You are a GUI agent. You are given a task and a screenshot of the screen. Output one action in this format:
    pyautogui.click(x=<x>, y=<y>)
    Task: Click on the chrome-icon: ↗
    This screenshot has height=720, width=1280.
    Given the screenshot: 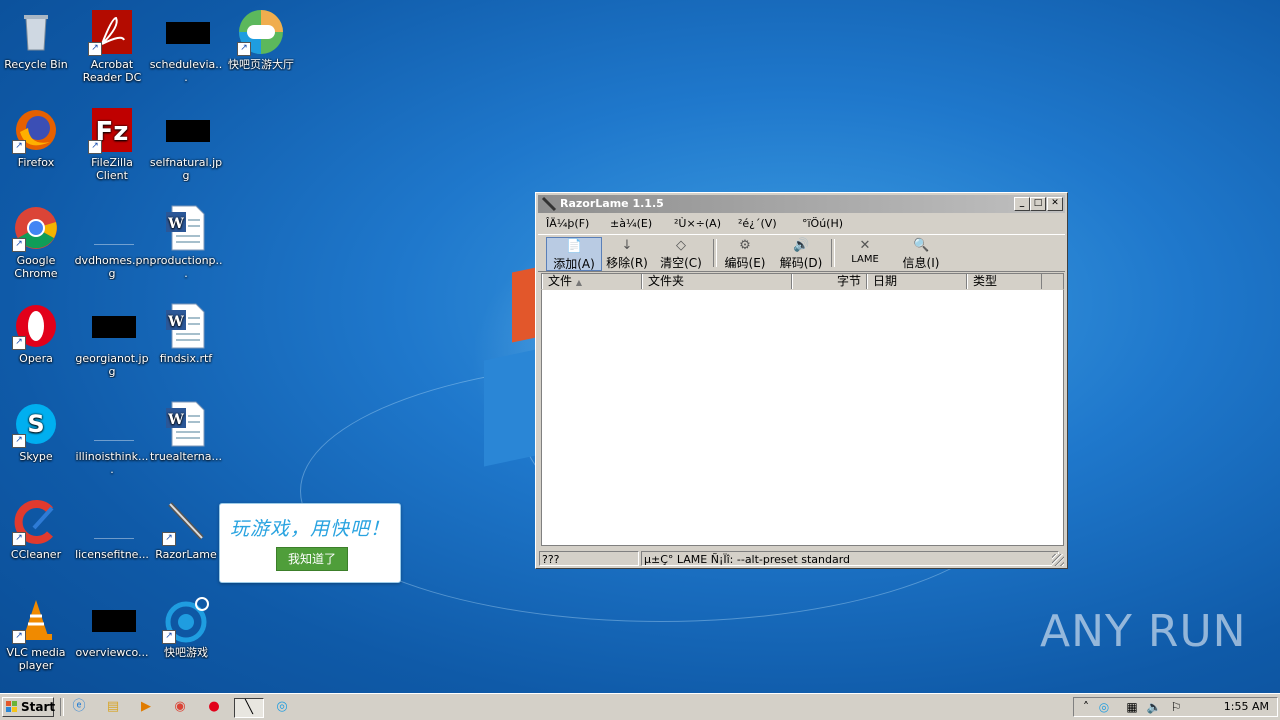 What is the action you would take?
    pyautogui.click(x=36, y=228)
    